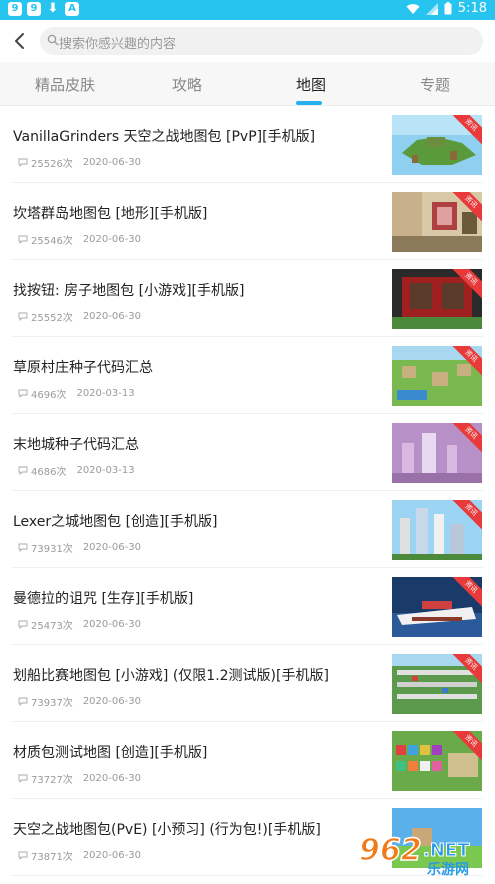 The width and height of the screenshot is (495, 884). Describe the element at coordinates (247, 375) in the screenshot. I see `list-item: 草原村庄种子代码汇总 4696次 2020-03-13 资讯` at that location.